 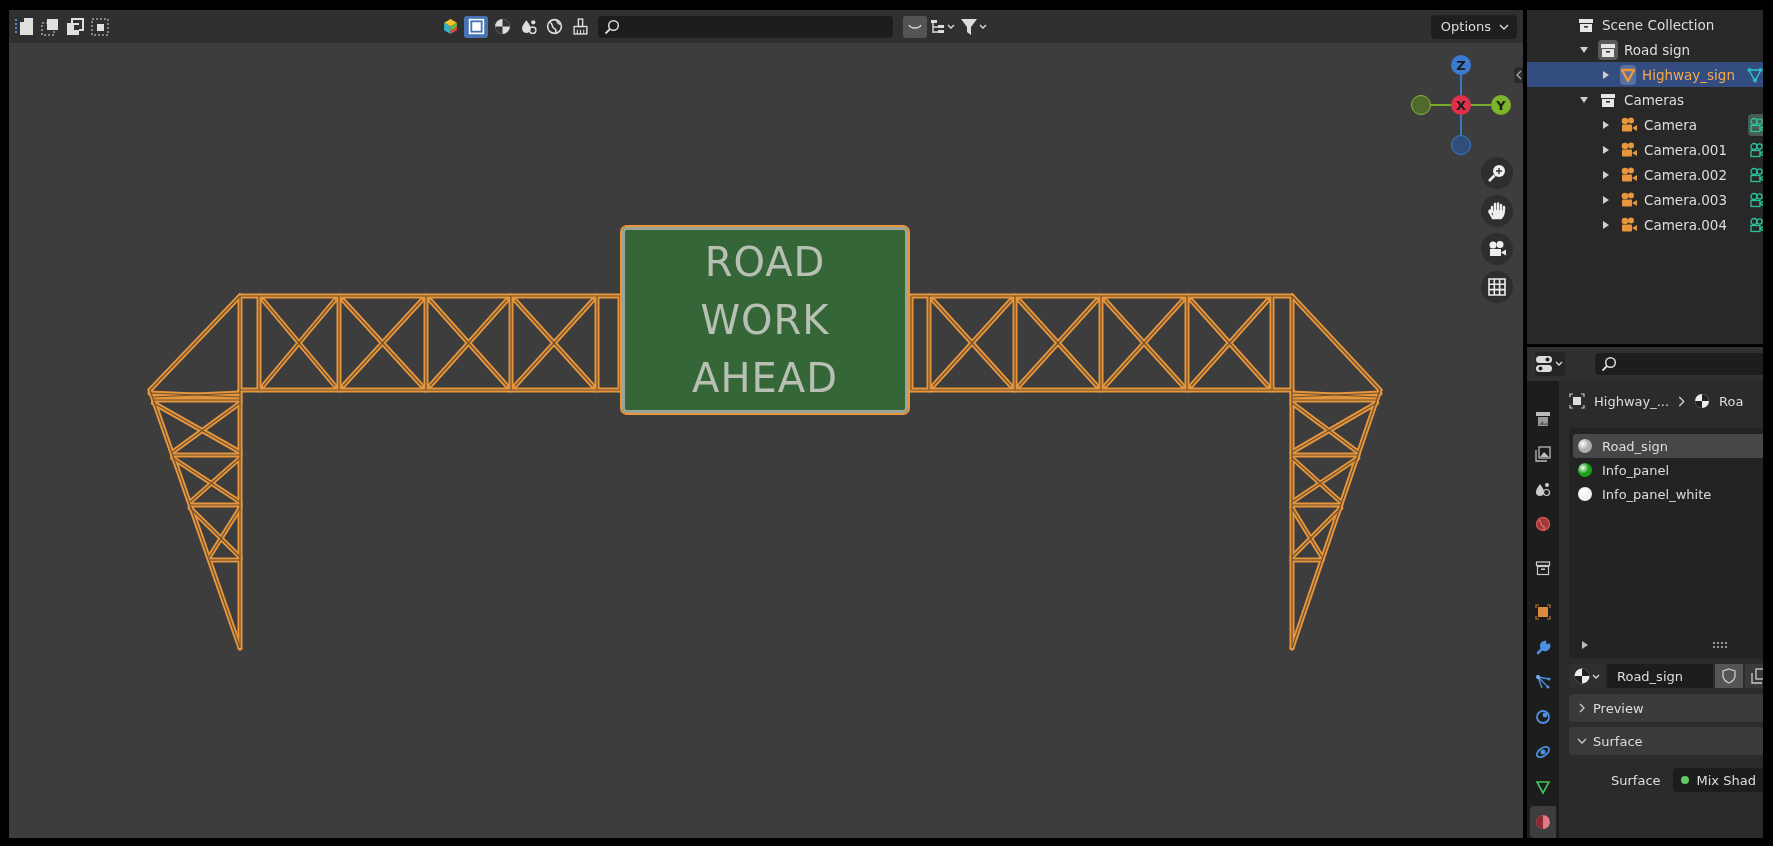 What do you see at coordinates (1618, 708) in the screenshot?
I see `panel-title: Preview` at bounding box center [1618, 708].